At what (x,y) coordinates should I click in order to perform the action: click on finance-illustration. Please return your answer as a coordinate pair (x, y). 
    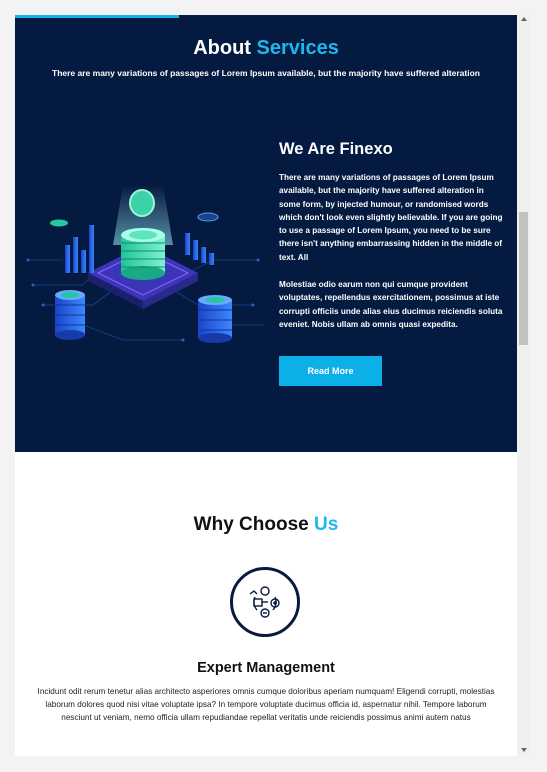
    Looking at the image, I should click on (144, 264).